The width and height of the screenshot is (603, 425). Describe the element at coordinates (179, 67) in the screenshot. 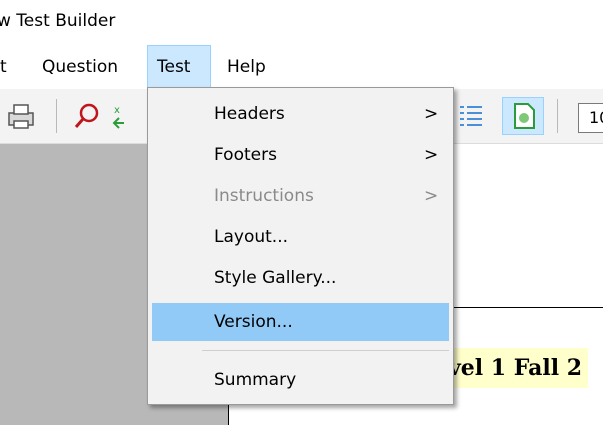

I see `menu-test: Test` at that location.